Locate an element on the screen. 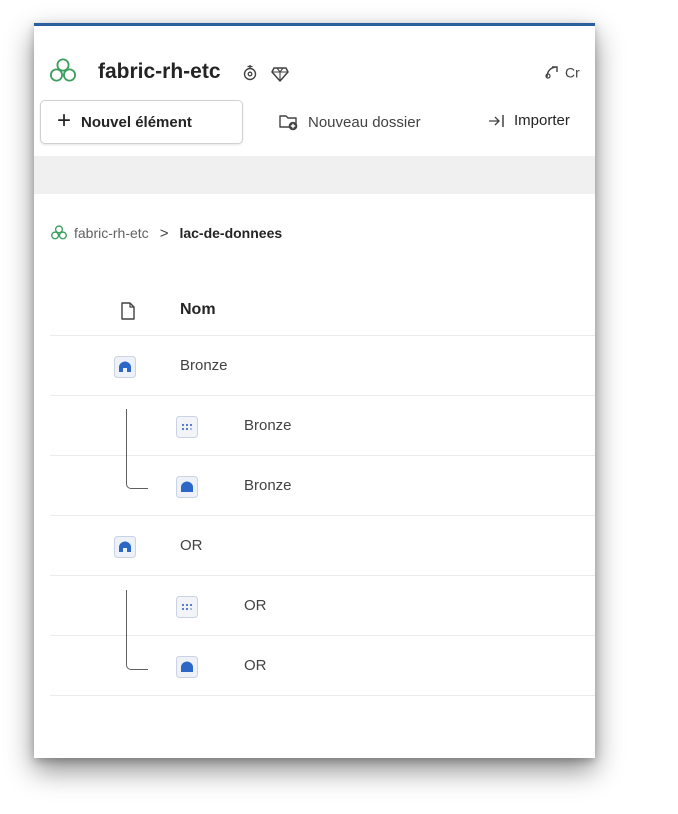 The width and height of the screenshot is (678, 814). create-icon is located at coordinates (551, 72).